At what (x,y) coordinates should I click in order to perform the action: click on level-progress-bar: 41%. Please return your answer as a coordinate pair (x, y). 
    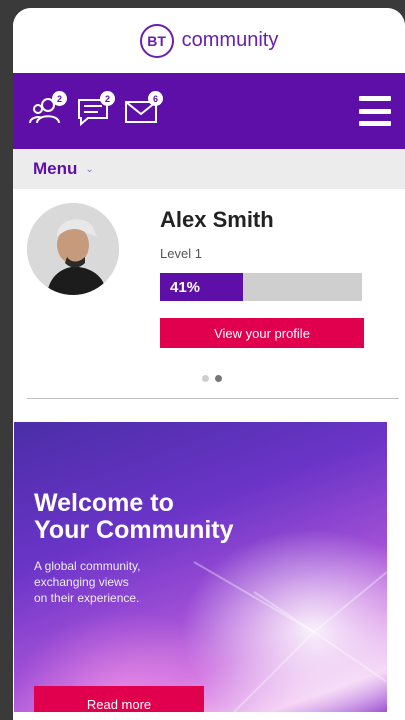
    Looking at the image, I should click on (261, 287).